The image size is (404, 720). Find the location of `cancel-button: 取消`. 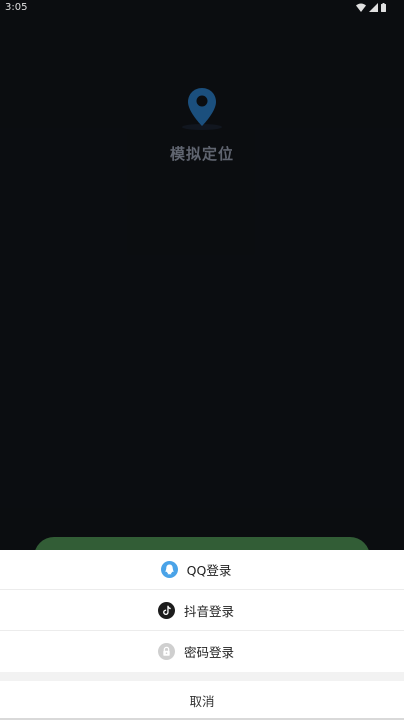

cancel-button: 取消 is located at coordinates (202, 700).